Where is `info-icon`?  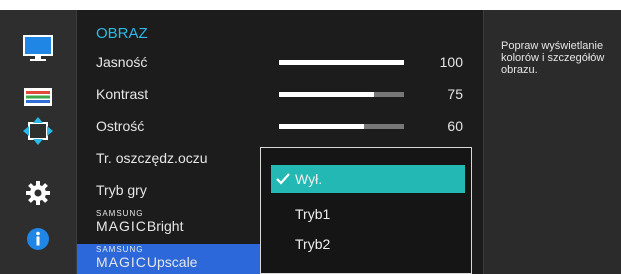
info-icon is located at coordinates (38, 239).